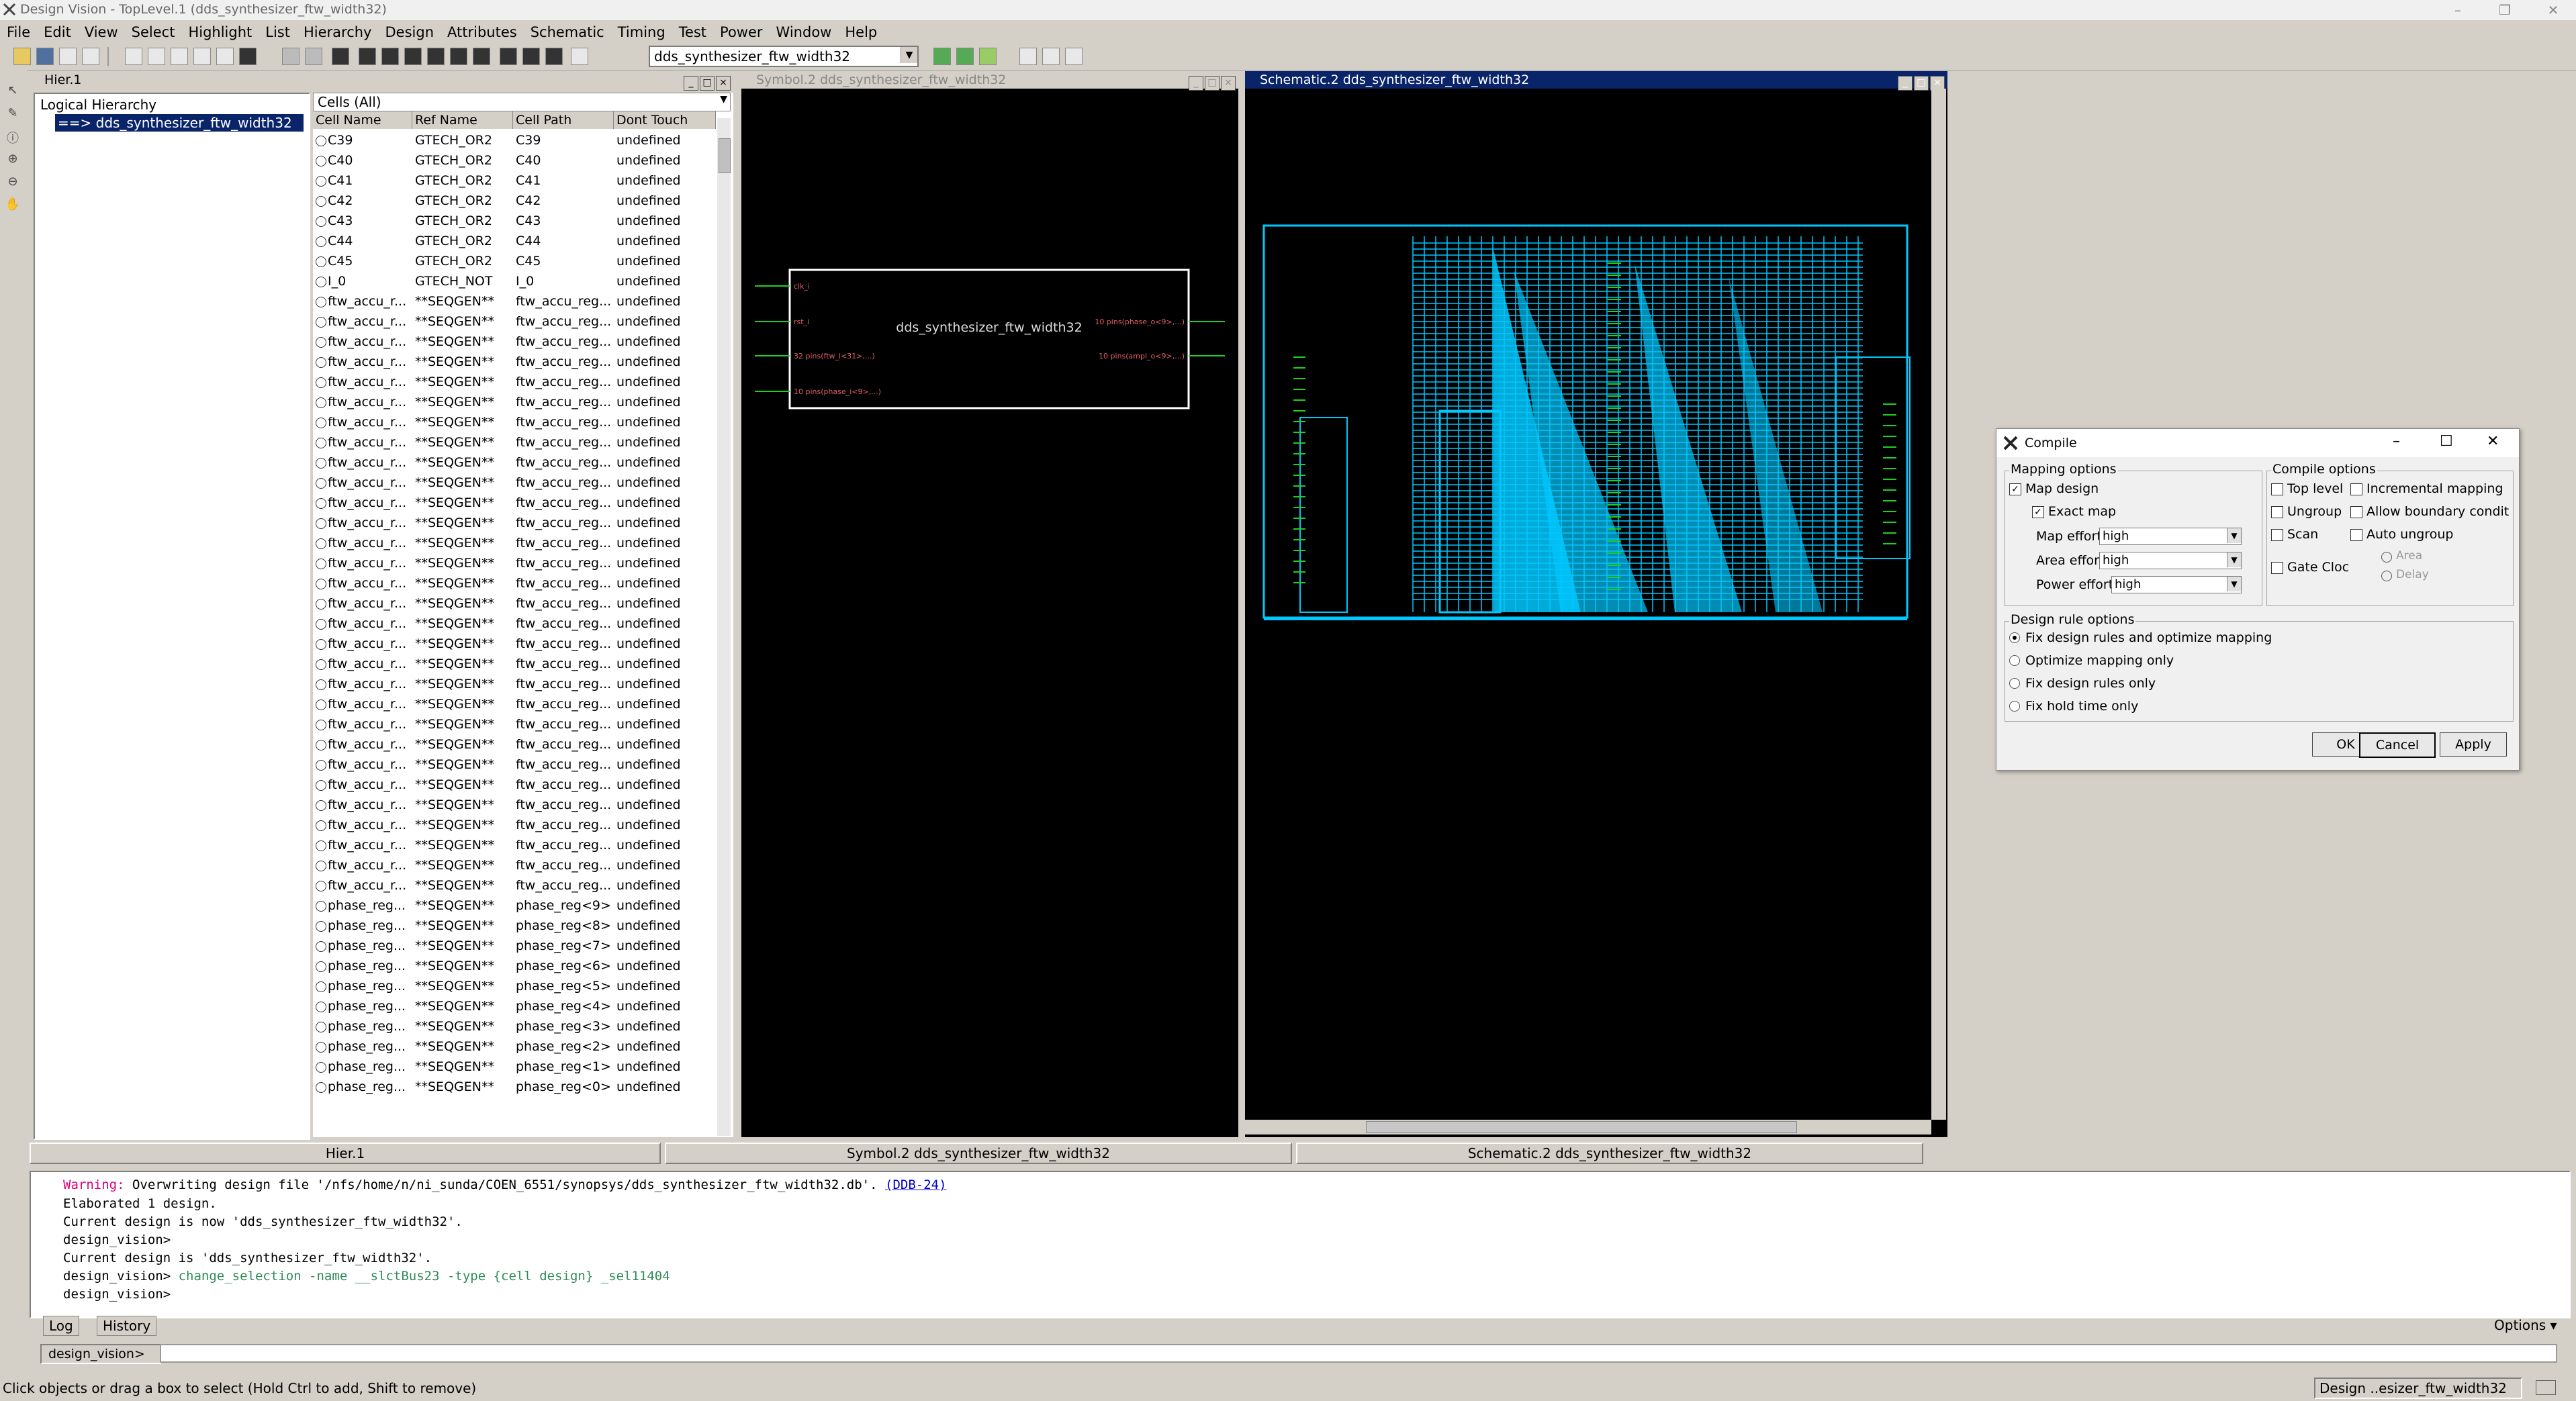 The width and height of the screenshot is (2576, 1401). I want to click on arrow-select-icon: ↖, so click(12, 92).